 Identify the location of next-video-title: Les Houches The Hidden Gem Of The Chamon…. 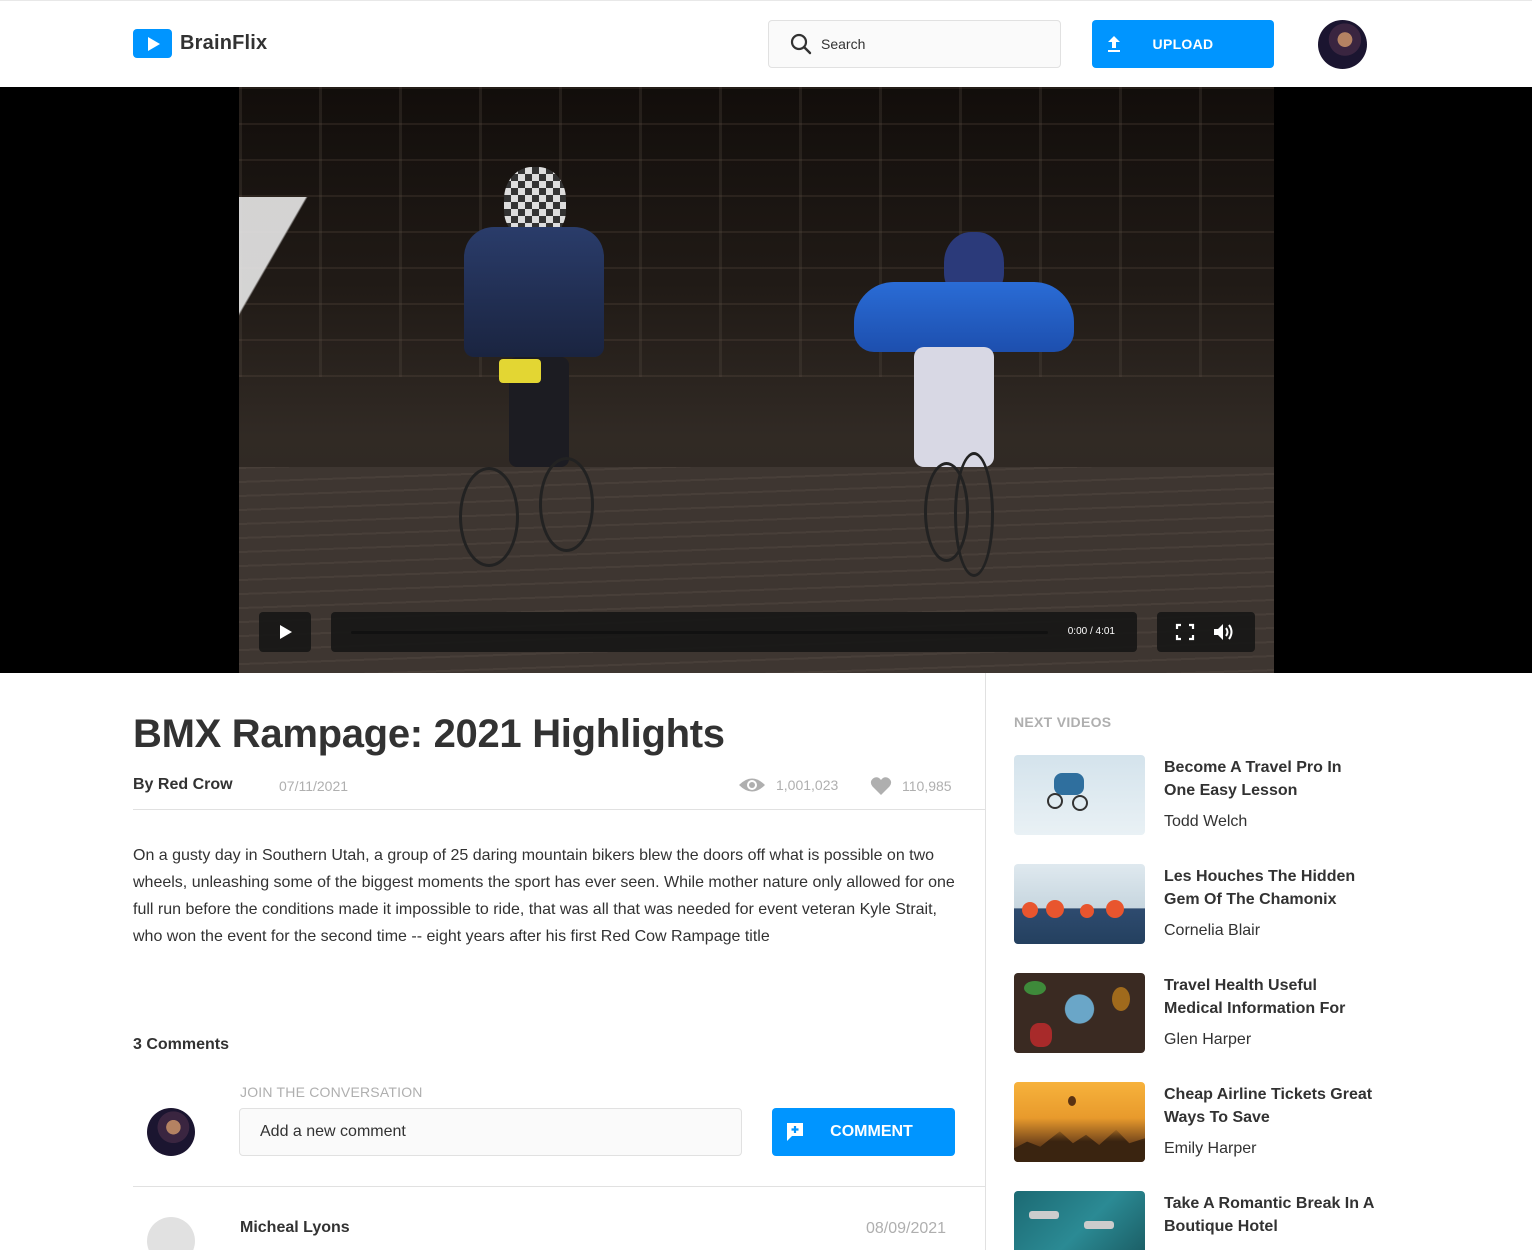
(1260, 888).